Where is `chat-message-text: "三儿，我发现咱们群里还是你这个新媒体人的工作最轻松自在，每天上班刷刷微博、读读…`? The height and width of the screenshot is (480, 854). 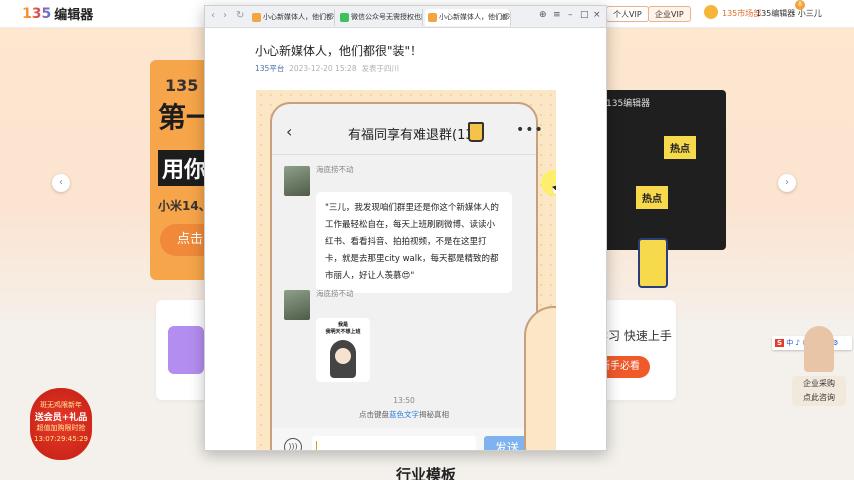 chat-message-text: "三儿，我发现咱们群里还是你这个新媒体人的工作最轻松自在，每天上班刷刷微博、读读… is located at coordinates (412, 242).